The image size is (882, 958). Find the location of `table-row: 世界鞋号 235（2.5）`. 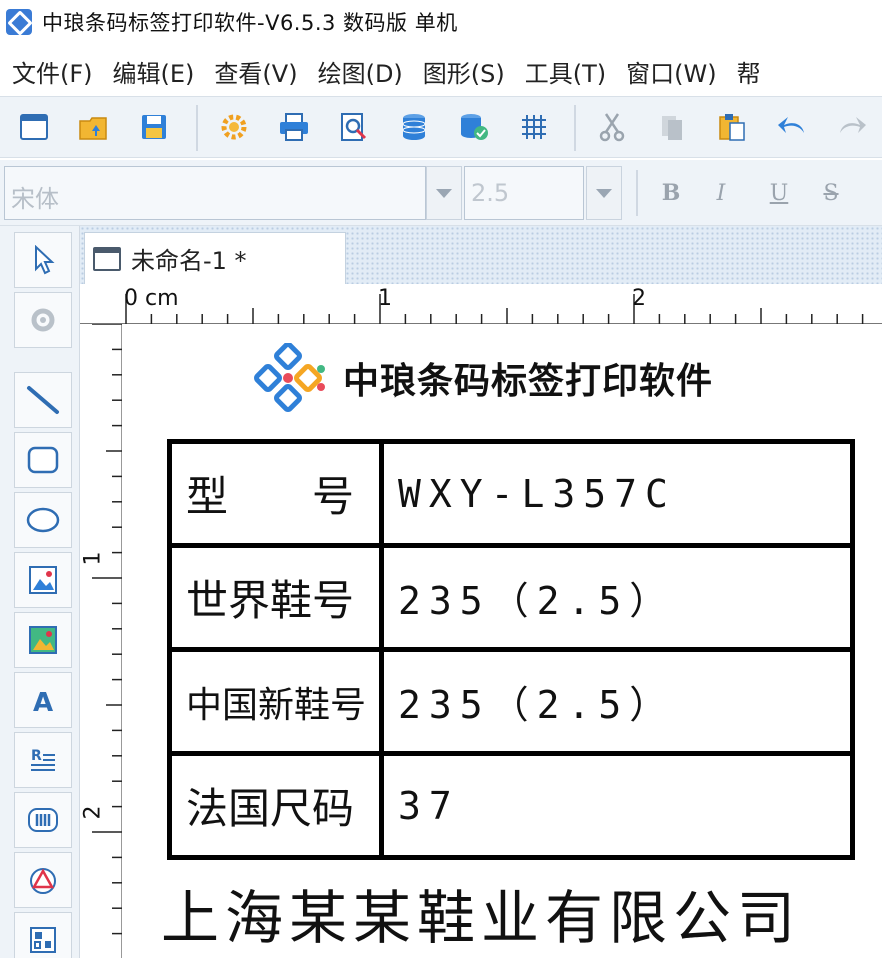

table-row: 世界鞋号 235（2.5） is located at coordinates (511, 597).